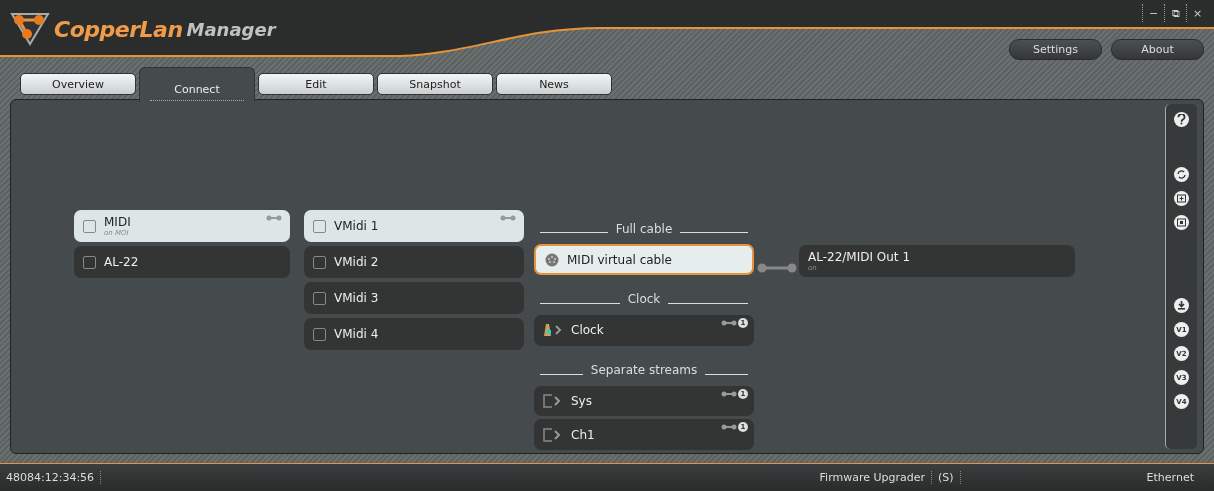 The image size is (1214, 491). What do you see at coordinates (1175, 13) in the screenshot?
I see `restore-button: ⧉` at bounding box center [1175, 13].